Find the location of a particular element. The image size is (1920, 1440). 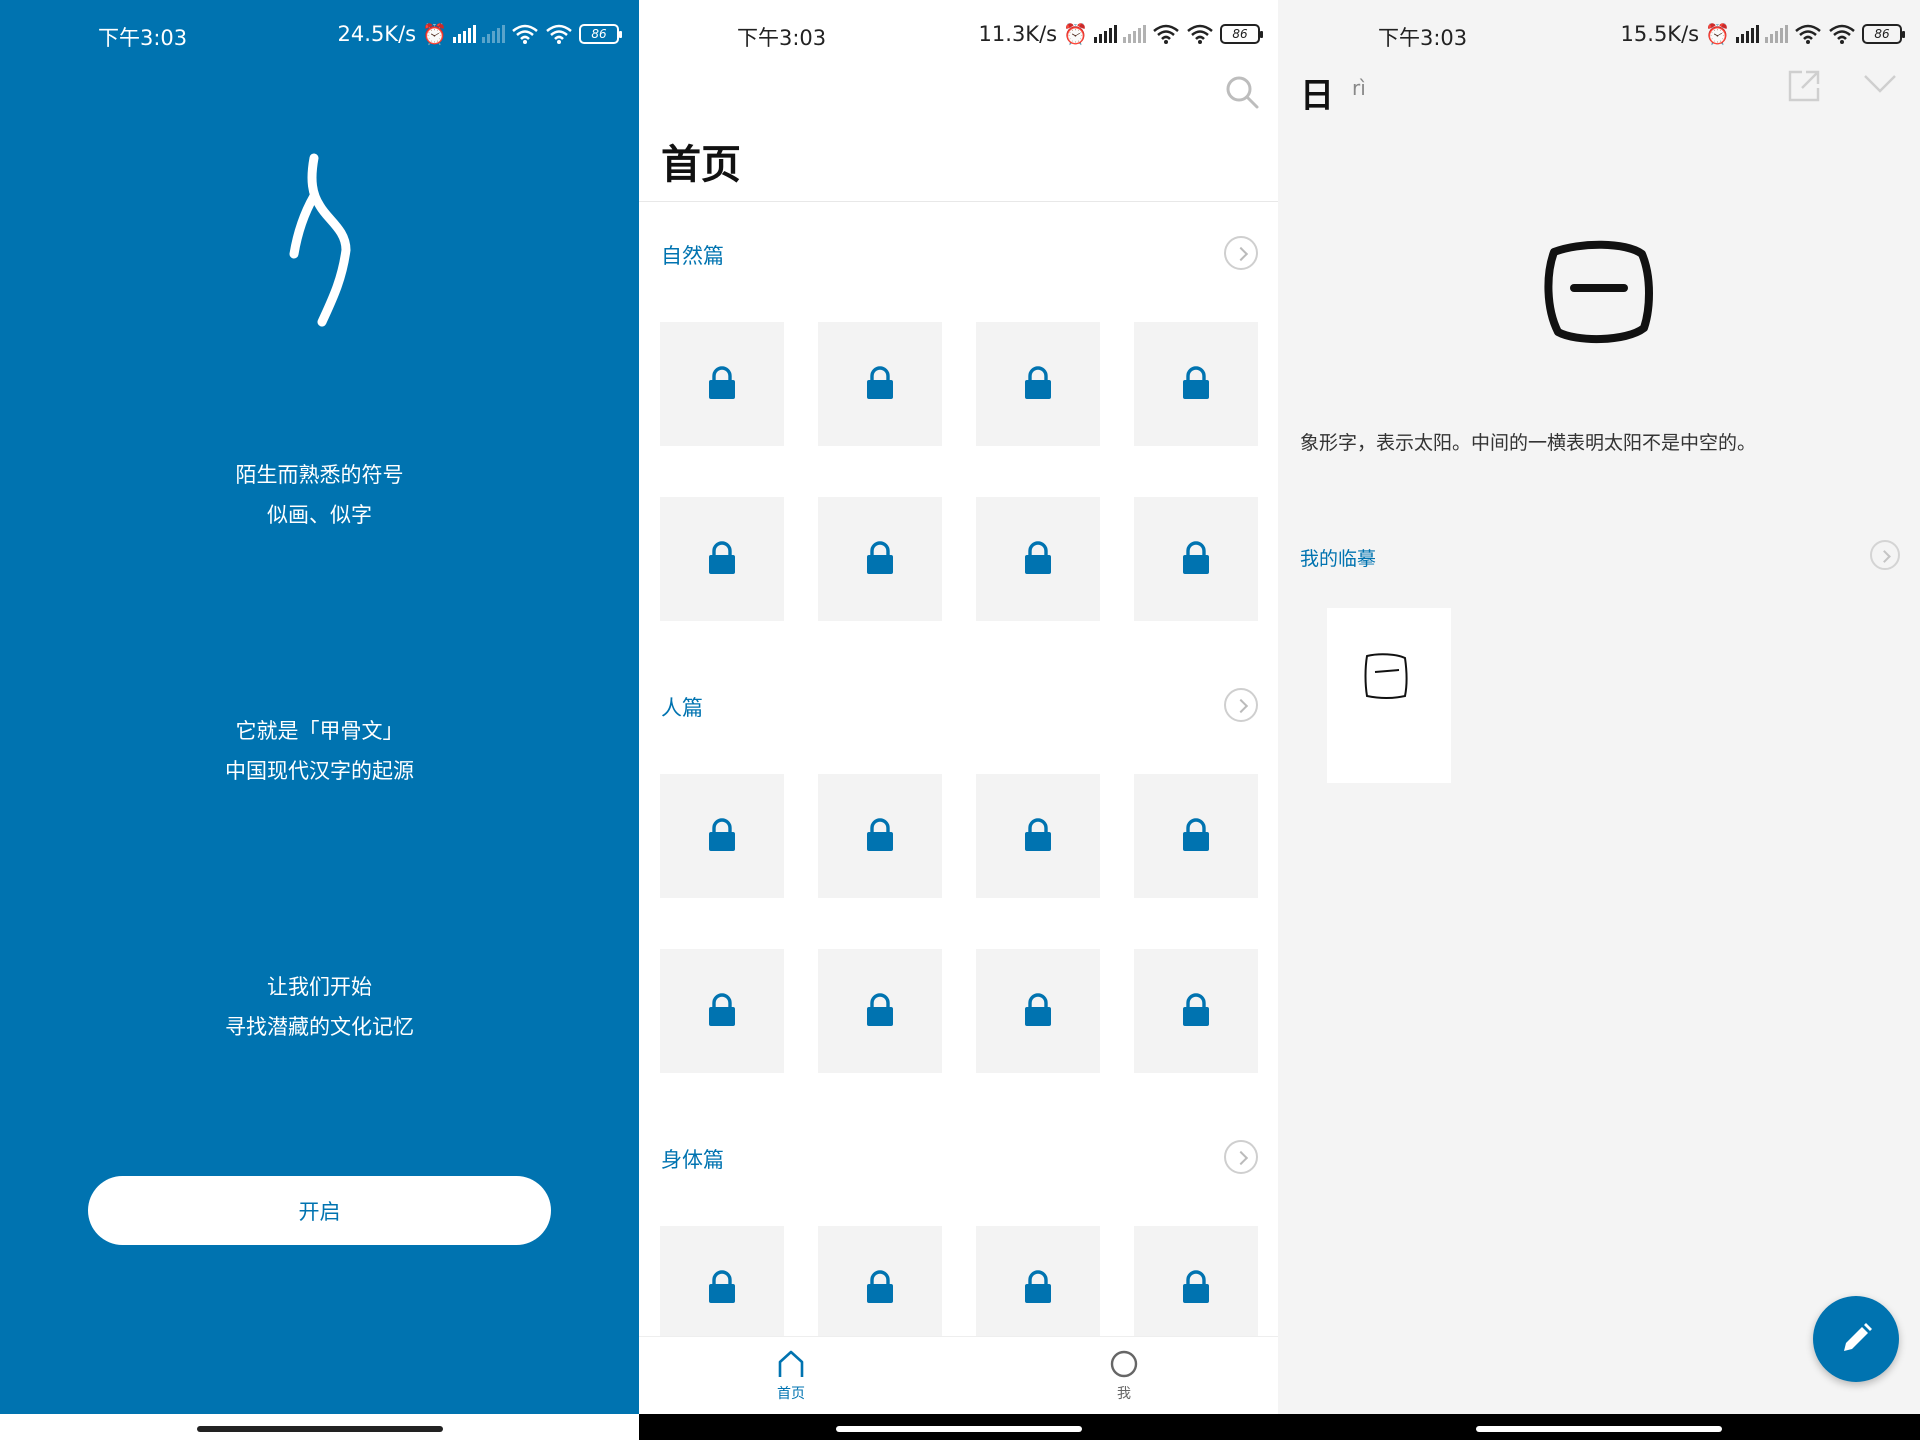

tab-label: 我 is located at coordinates (1124, 1394).